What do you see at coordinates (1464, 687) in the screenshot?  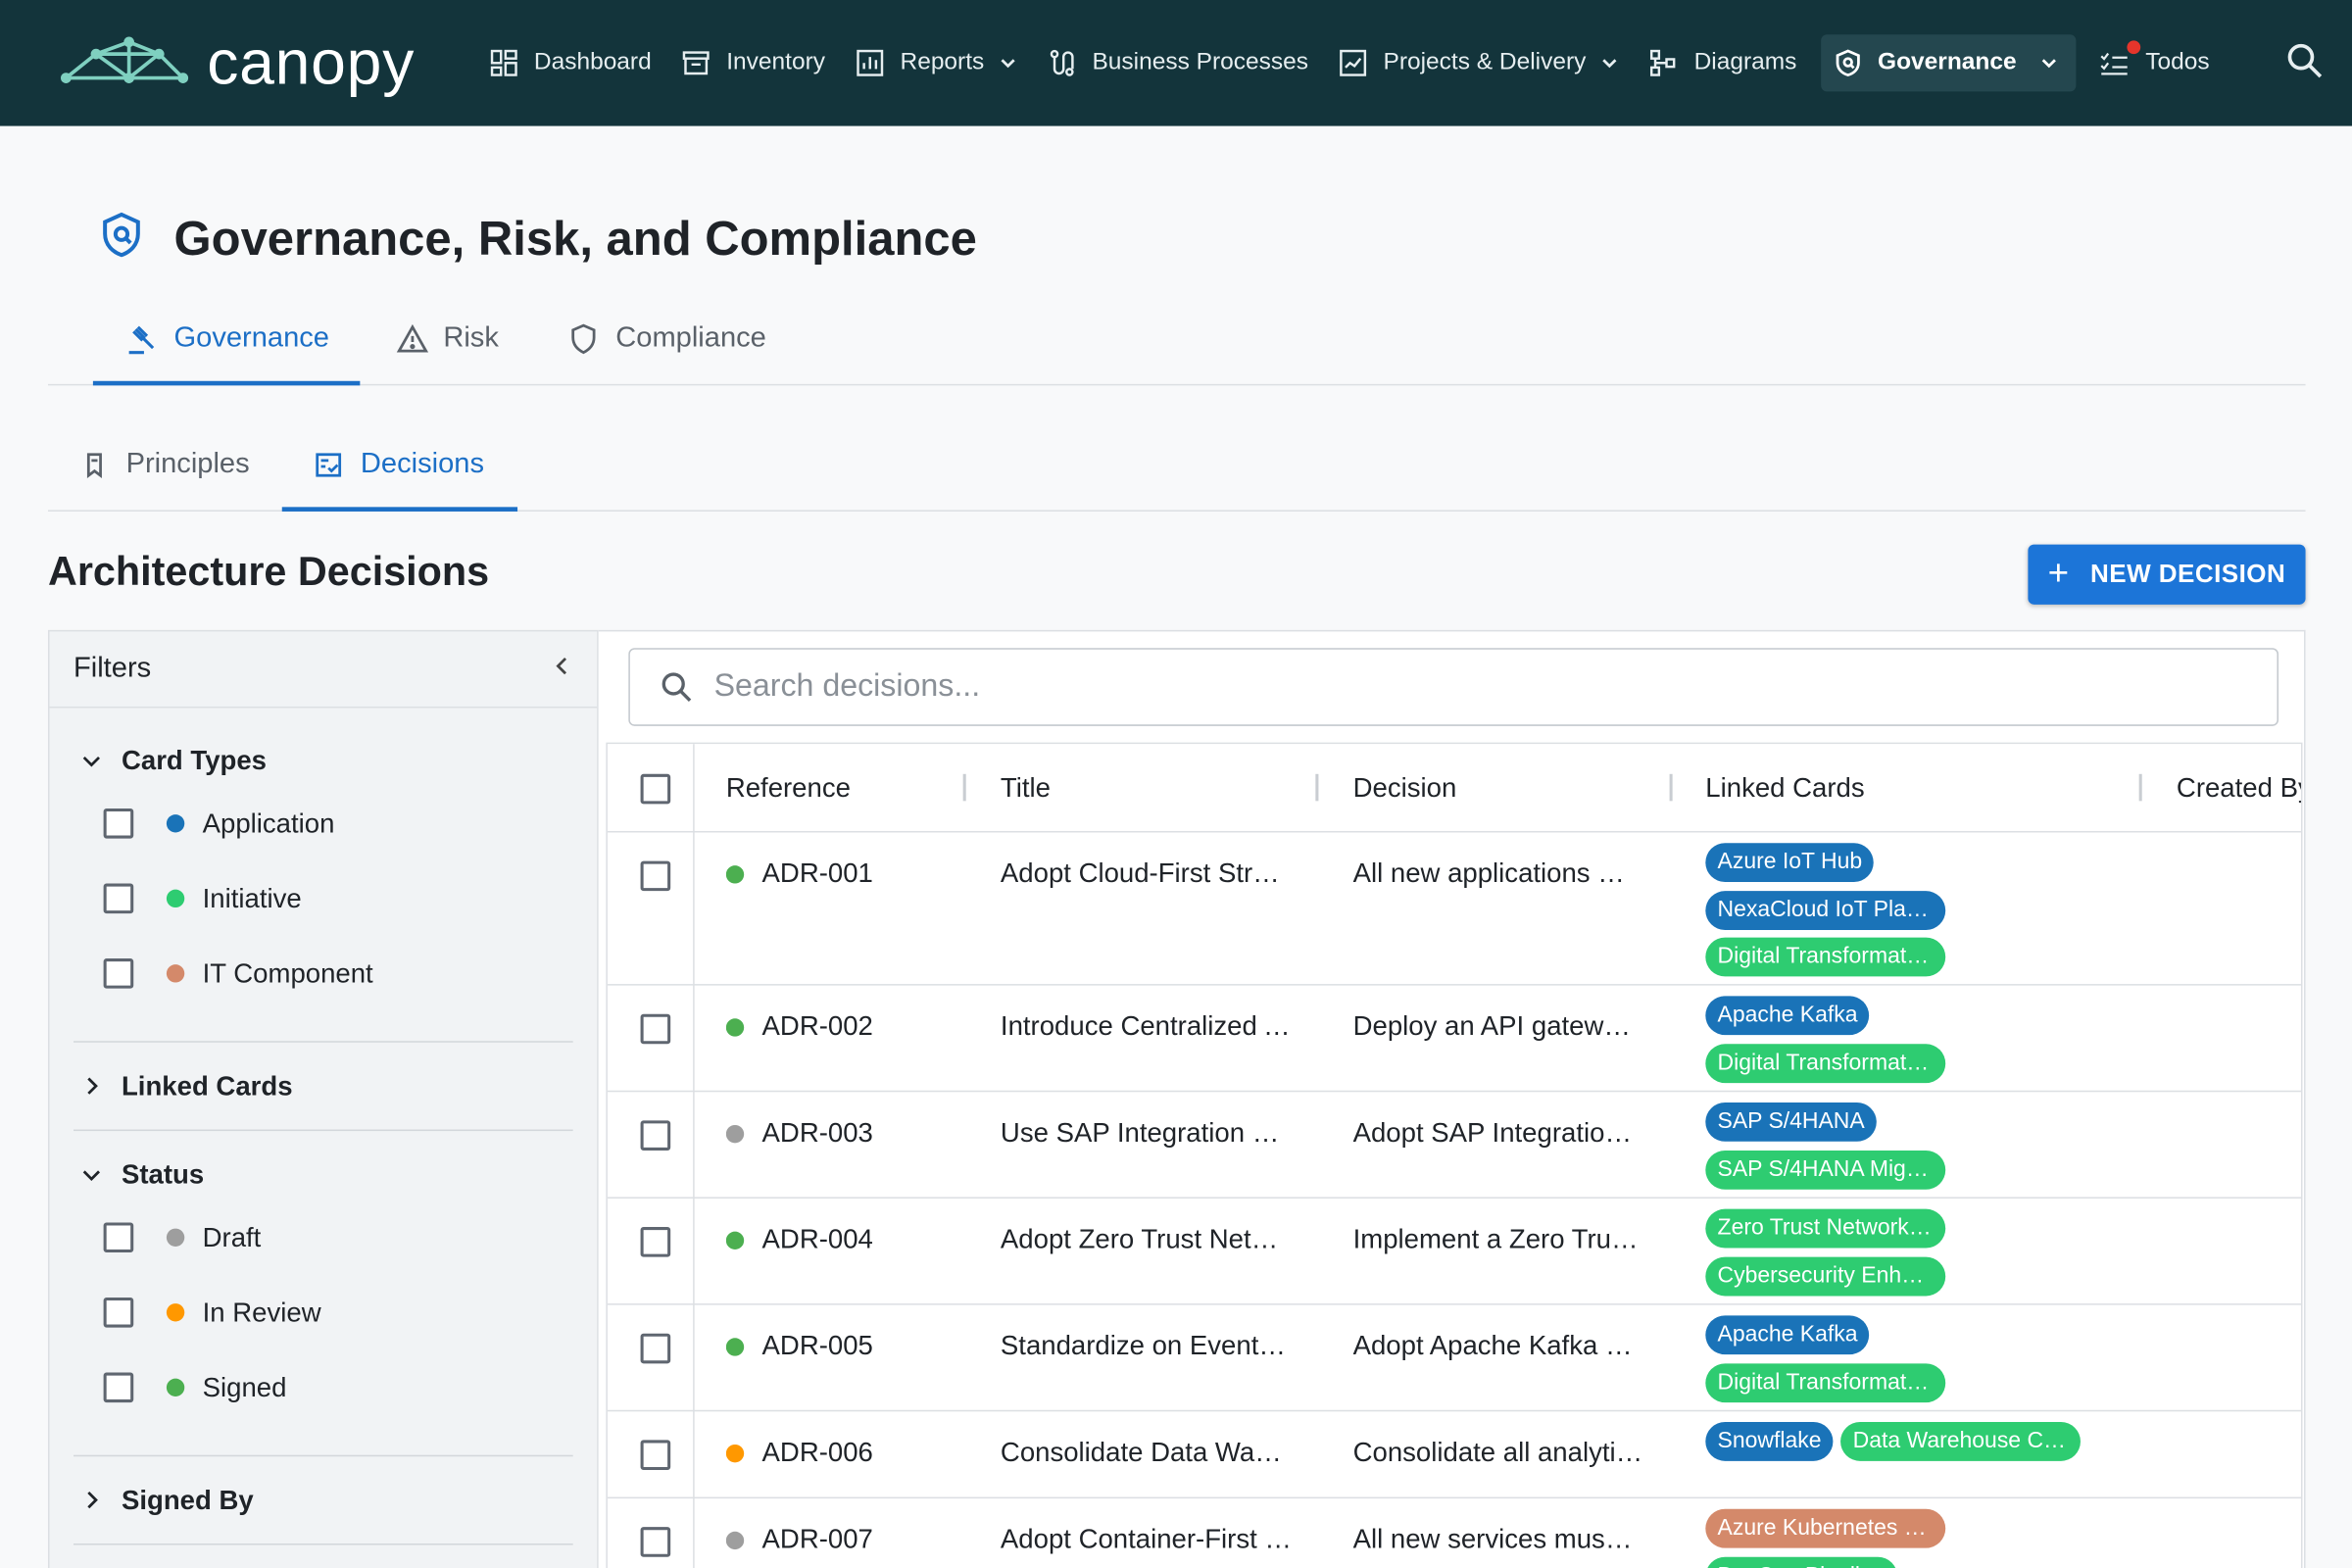 I see `search-input` at bounding box center [1464, 687].